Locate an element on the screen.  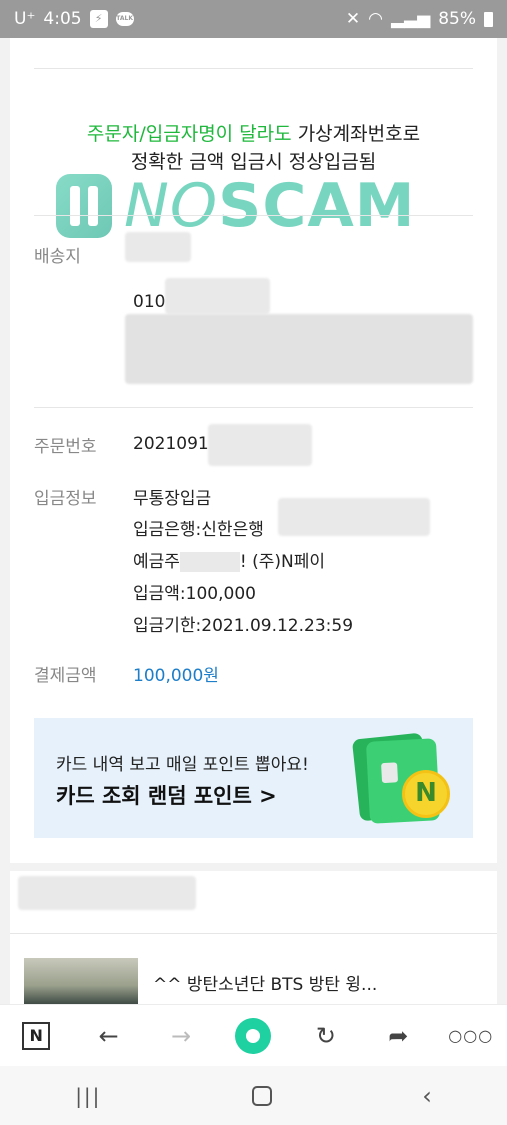
arrow-left-icon: ← is located at coordinates (108, 1035).